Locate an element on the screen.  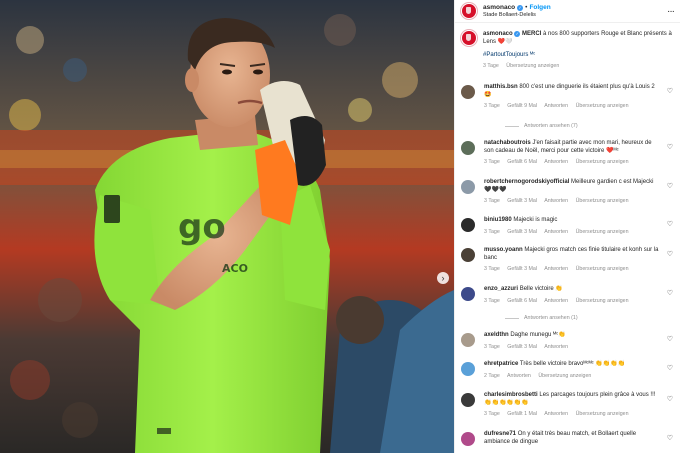
caption-hashtag: #PartoutToujours is located at coordinates (505, 55).